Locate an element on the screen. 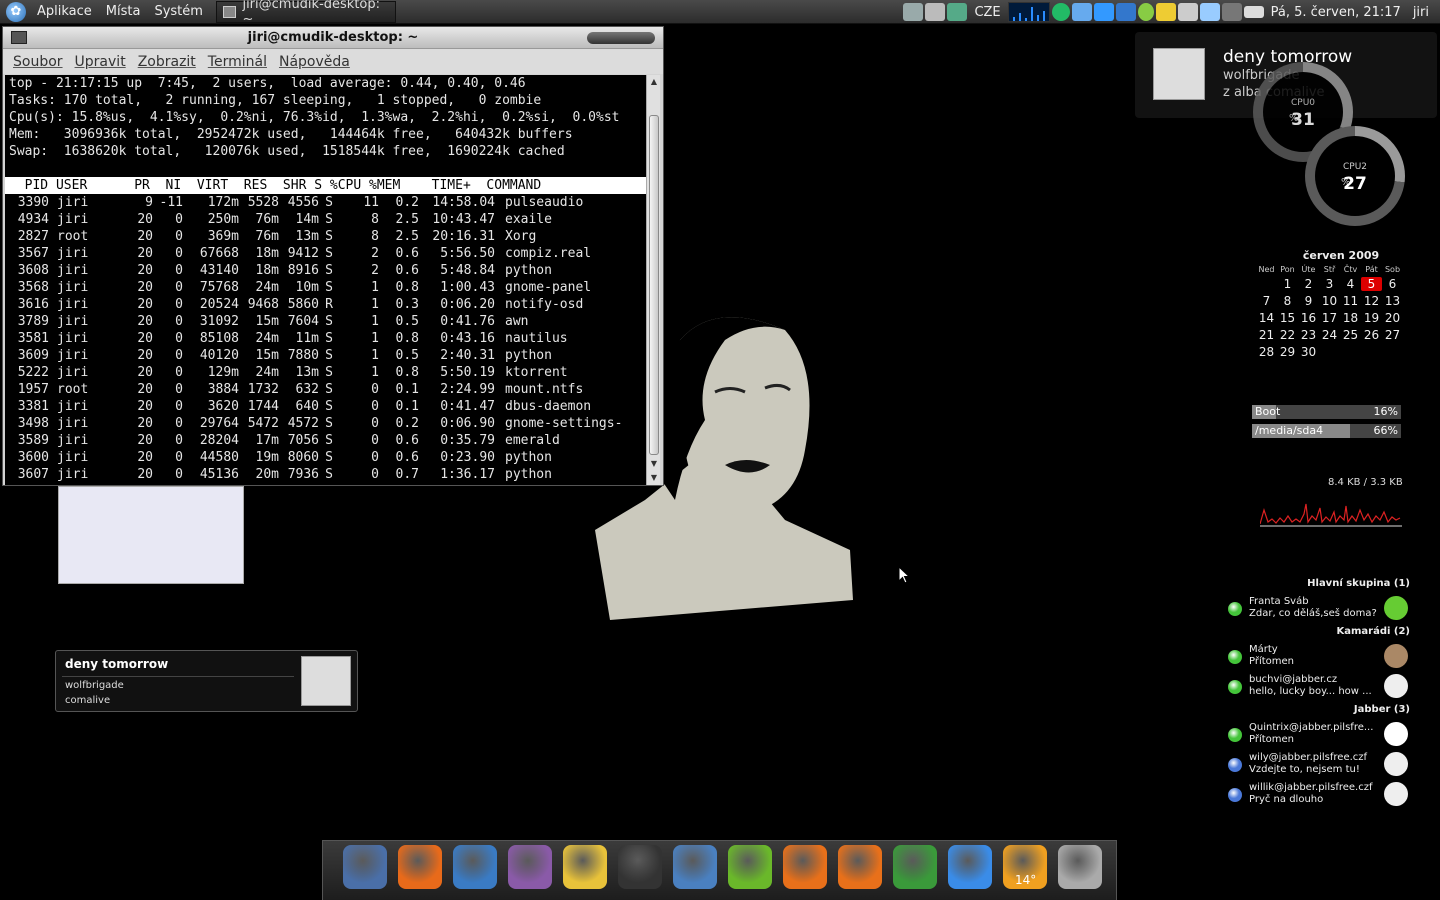 Image resolution: width=1440 pixels, height=900 pixels. clock: Pá, 5. červen, 21:17 is located at coordinates (1336, 12).